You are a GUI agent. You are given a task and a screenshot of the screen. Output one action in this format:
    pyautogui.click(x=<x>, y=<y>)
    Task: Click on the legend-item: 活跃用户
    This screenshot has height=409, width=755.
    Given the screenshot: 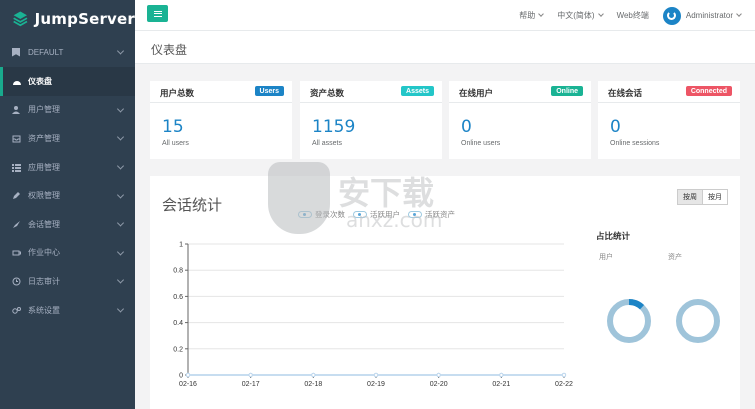 What is the action you would take?
    pyautogui.click(x=376, y=214)
    